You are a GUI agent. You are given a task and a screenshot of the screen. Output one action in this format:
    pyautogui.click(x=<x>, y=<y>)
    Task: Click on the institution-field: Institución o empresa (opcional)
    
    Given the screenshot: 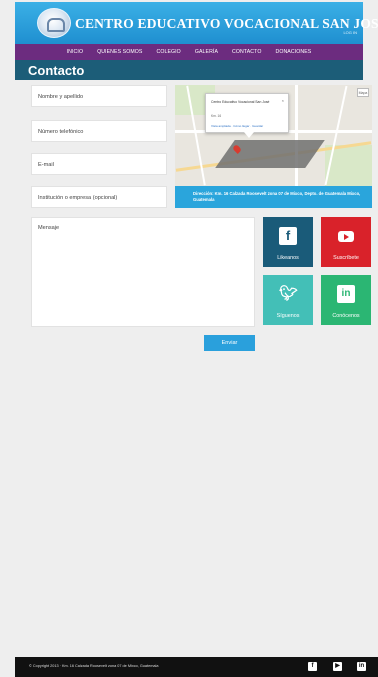 What is the action you would take?
    pyautogui.click(x=99, y=197)
    